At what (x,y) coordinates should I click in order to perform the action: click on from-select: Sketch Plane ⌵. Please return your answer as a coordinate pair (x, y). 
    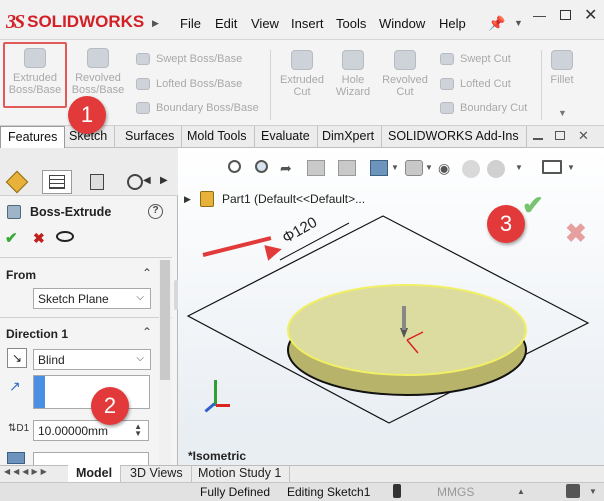
    Looking at the image, I should click on (92, 298).